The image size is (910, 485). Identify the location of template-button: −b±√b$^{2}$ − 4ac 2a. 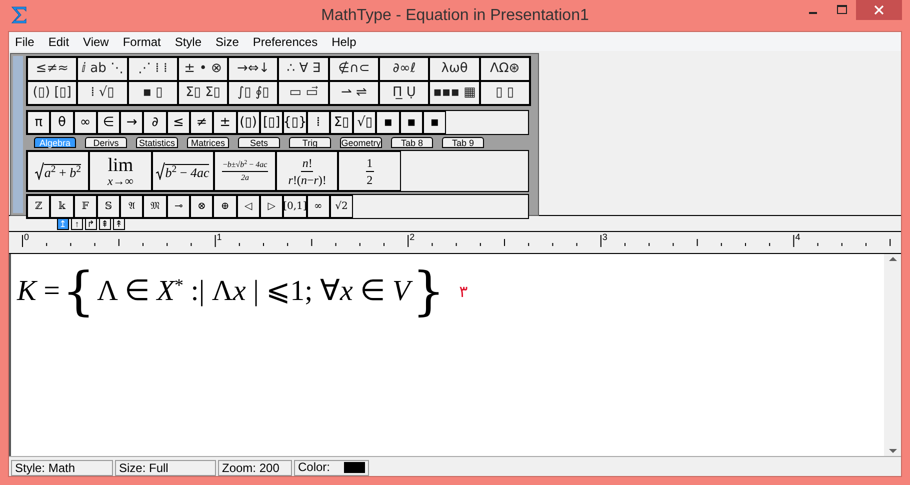
(245, 171).